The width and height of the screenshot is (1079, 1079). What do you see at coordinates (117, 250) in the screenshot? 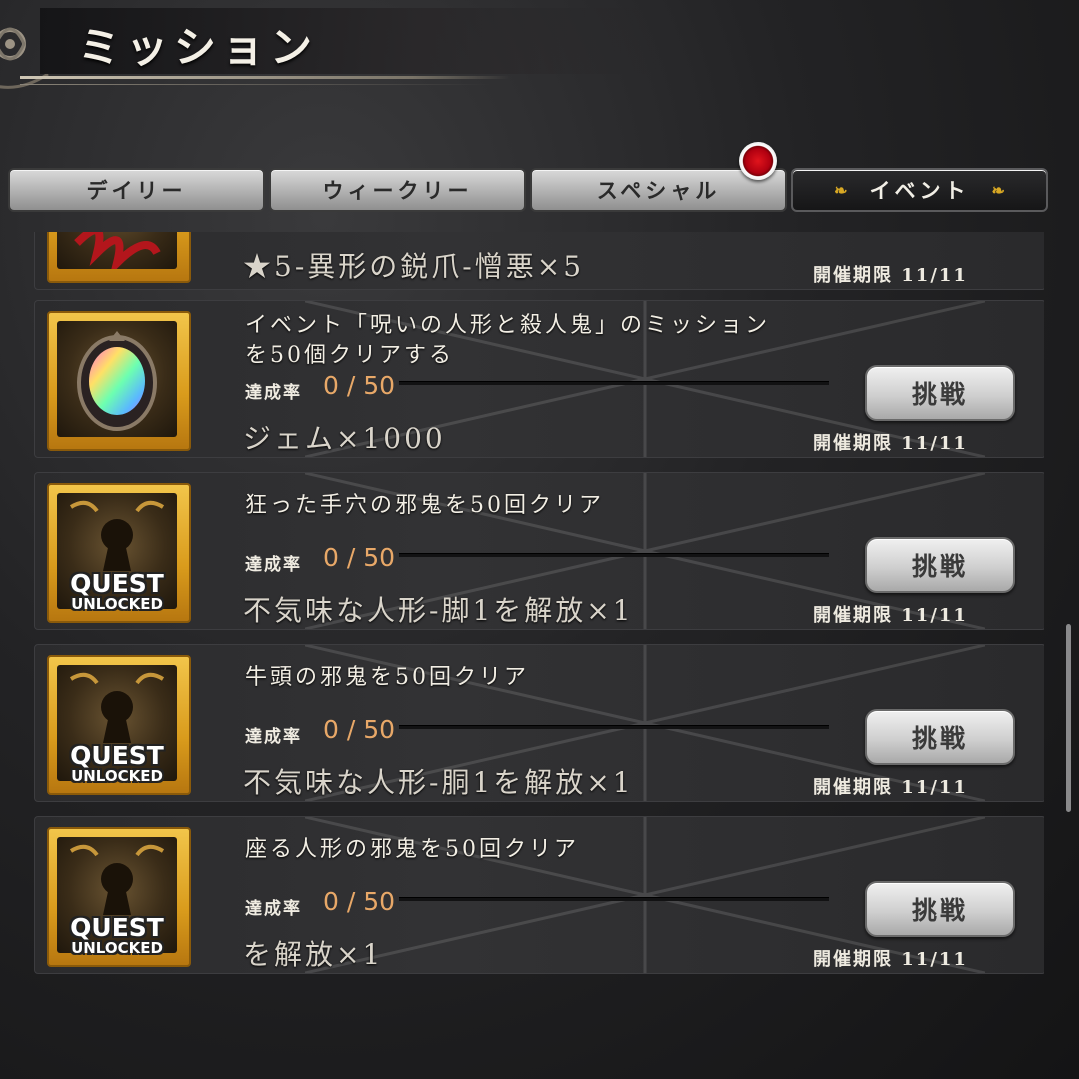
I see `claw-icon` at bounding box center [117, 250].